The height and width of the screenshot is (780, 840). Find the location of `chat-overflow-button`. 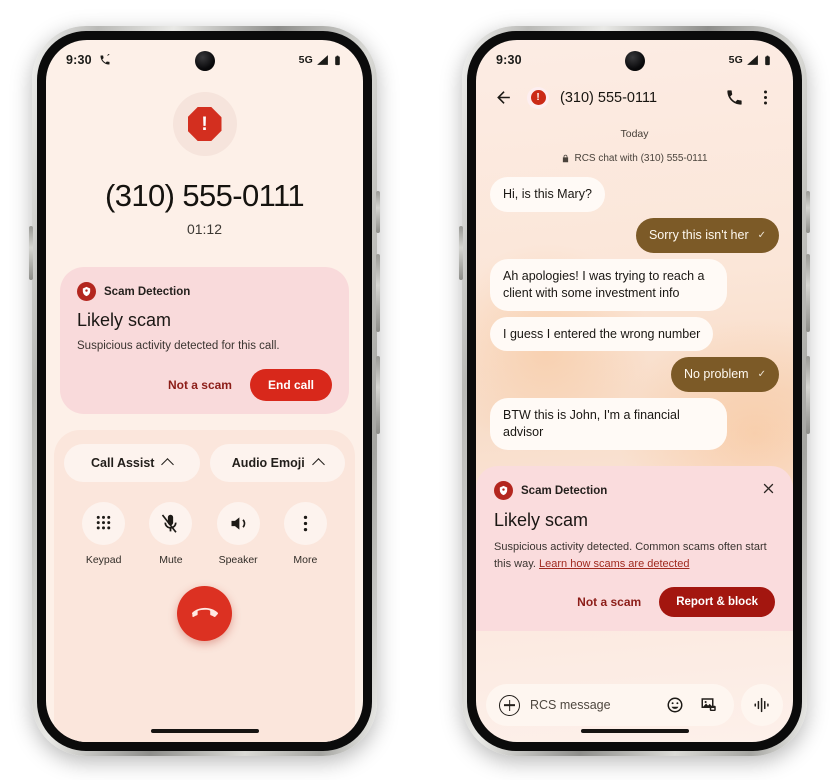

chat-overflow-button is located at coordinates (765, 97).